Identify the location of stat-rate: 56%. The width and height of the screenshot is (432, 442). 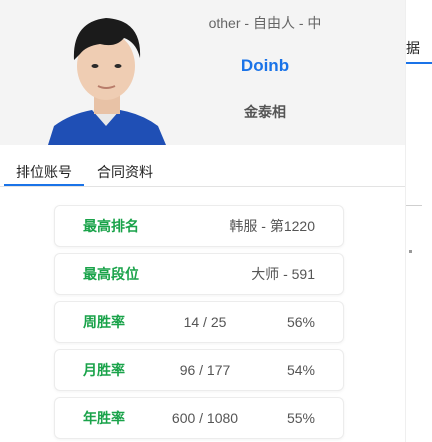
(300, 322).